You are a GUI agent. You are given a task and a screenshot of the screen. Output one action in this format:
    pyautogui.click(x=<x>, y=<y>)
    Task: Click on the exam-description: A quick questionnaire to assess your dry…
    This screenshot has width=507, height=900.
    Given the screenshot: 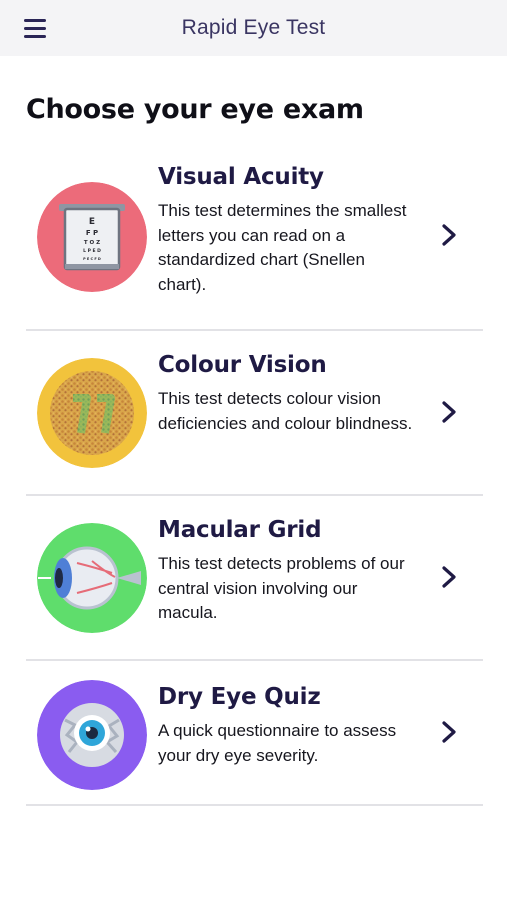 What is the action you would take?
    pyautogui.click(x=277, y=743)
    